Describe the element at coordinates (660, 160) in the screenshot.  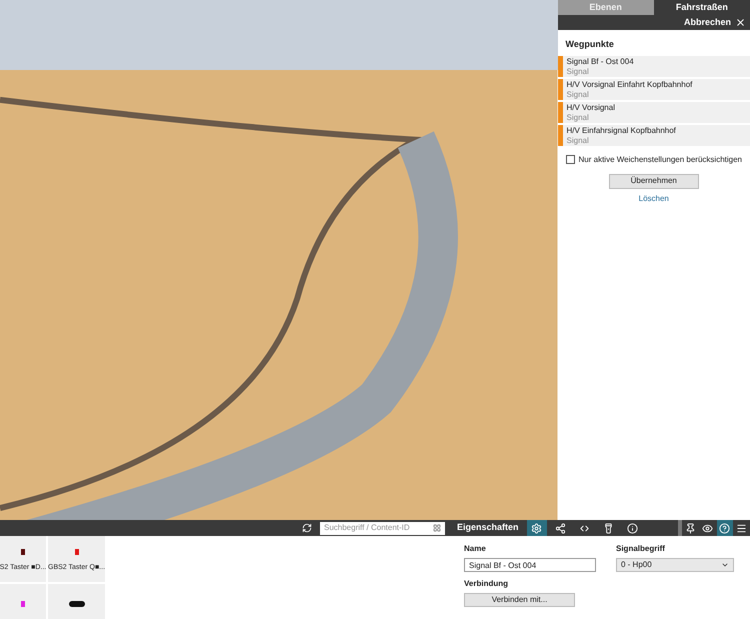
I see `checkbox-label: Nur aktive Weichenstellungen berücksichtigen` at that location.